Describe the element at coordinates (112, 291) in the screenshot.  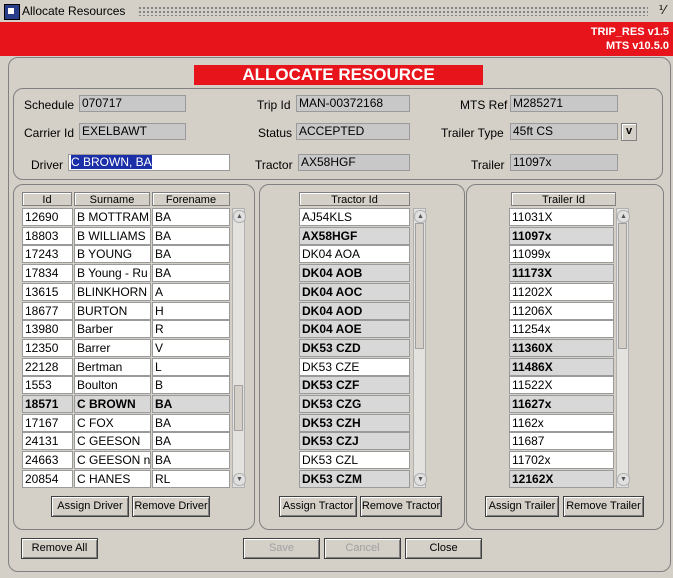
I see `driver-surname-cell: BLINKHORN` at that location.